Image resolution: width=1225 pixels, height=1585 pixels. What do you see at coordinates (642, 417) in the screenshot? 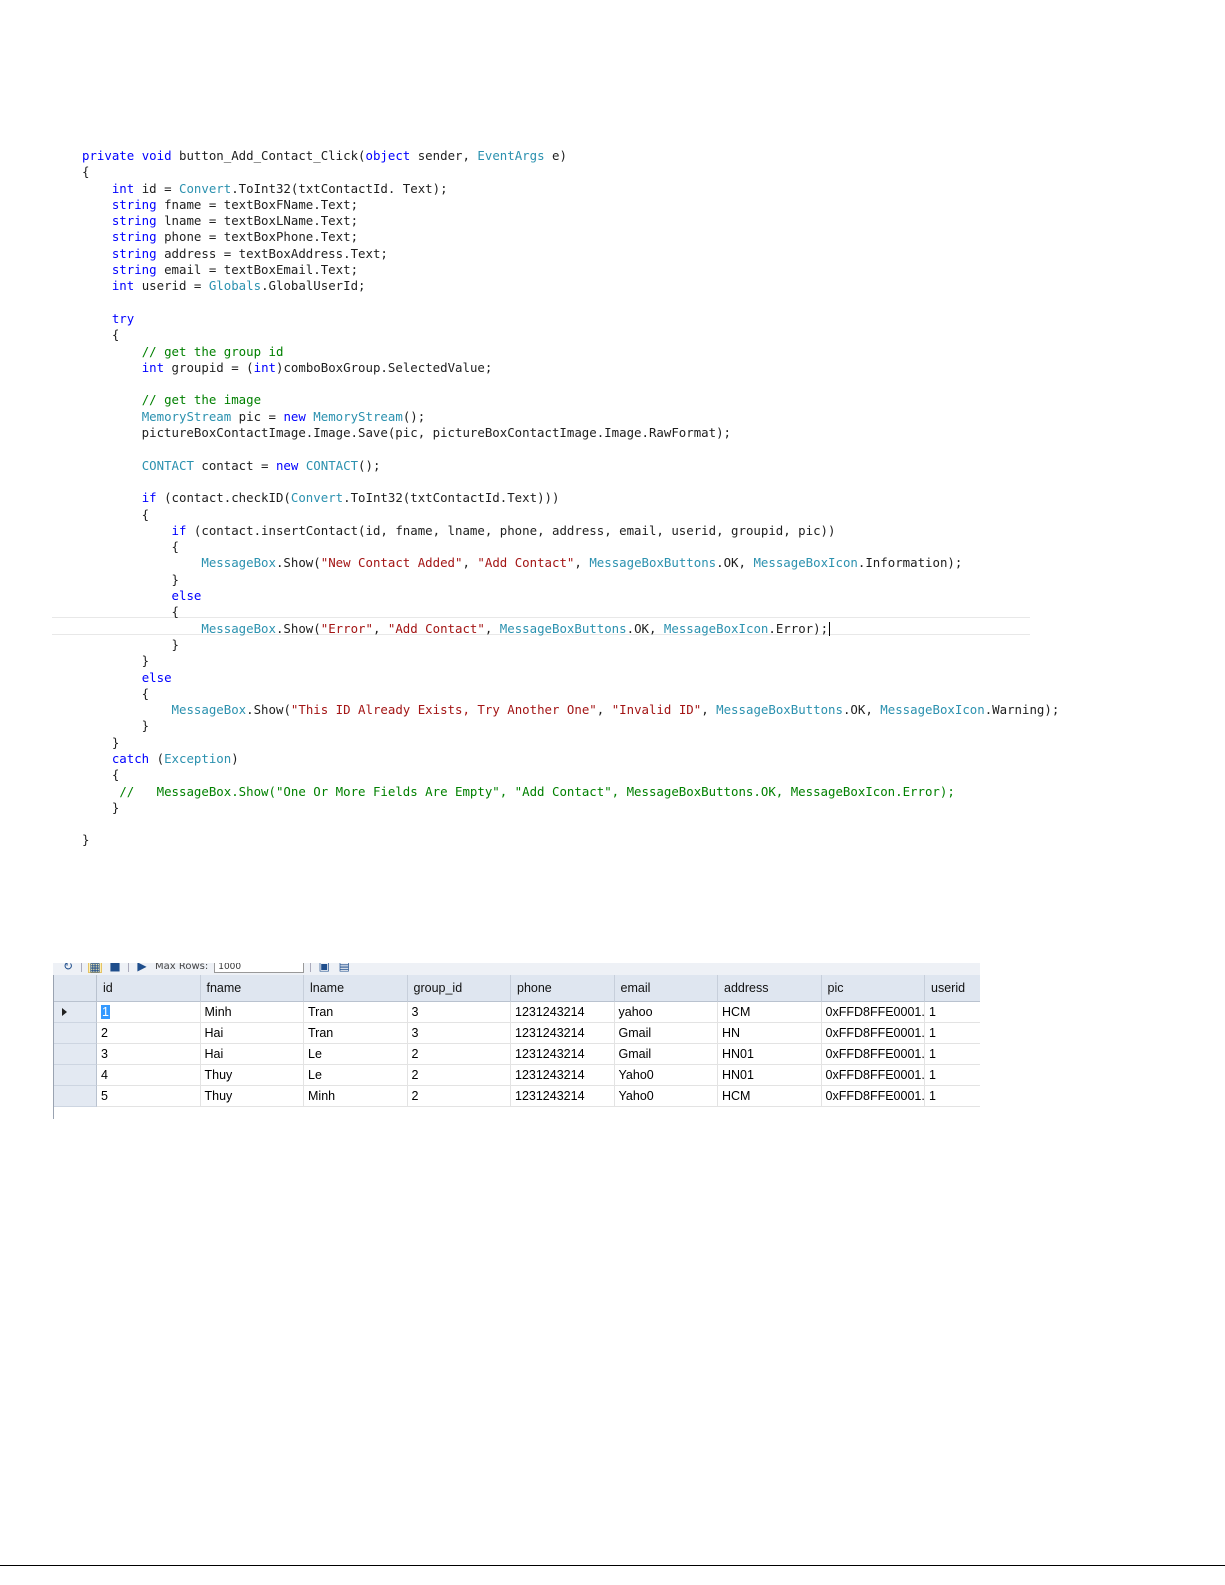
I see `code-line: MemoryStream pic = new MemoryStream();` at bounding box center [642, 417].